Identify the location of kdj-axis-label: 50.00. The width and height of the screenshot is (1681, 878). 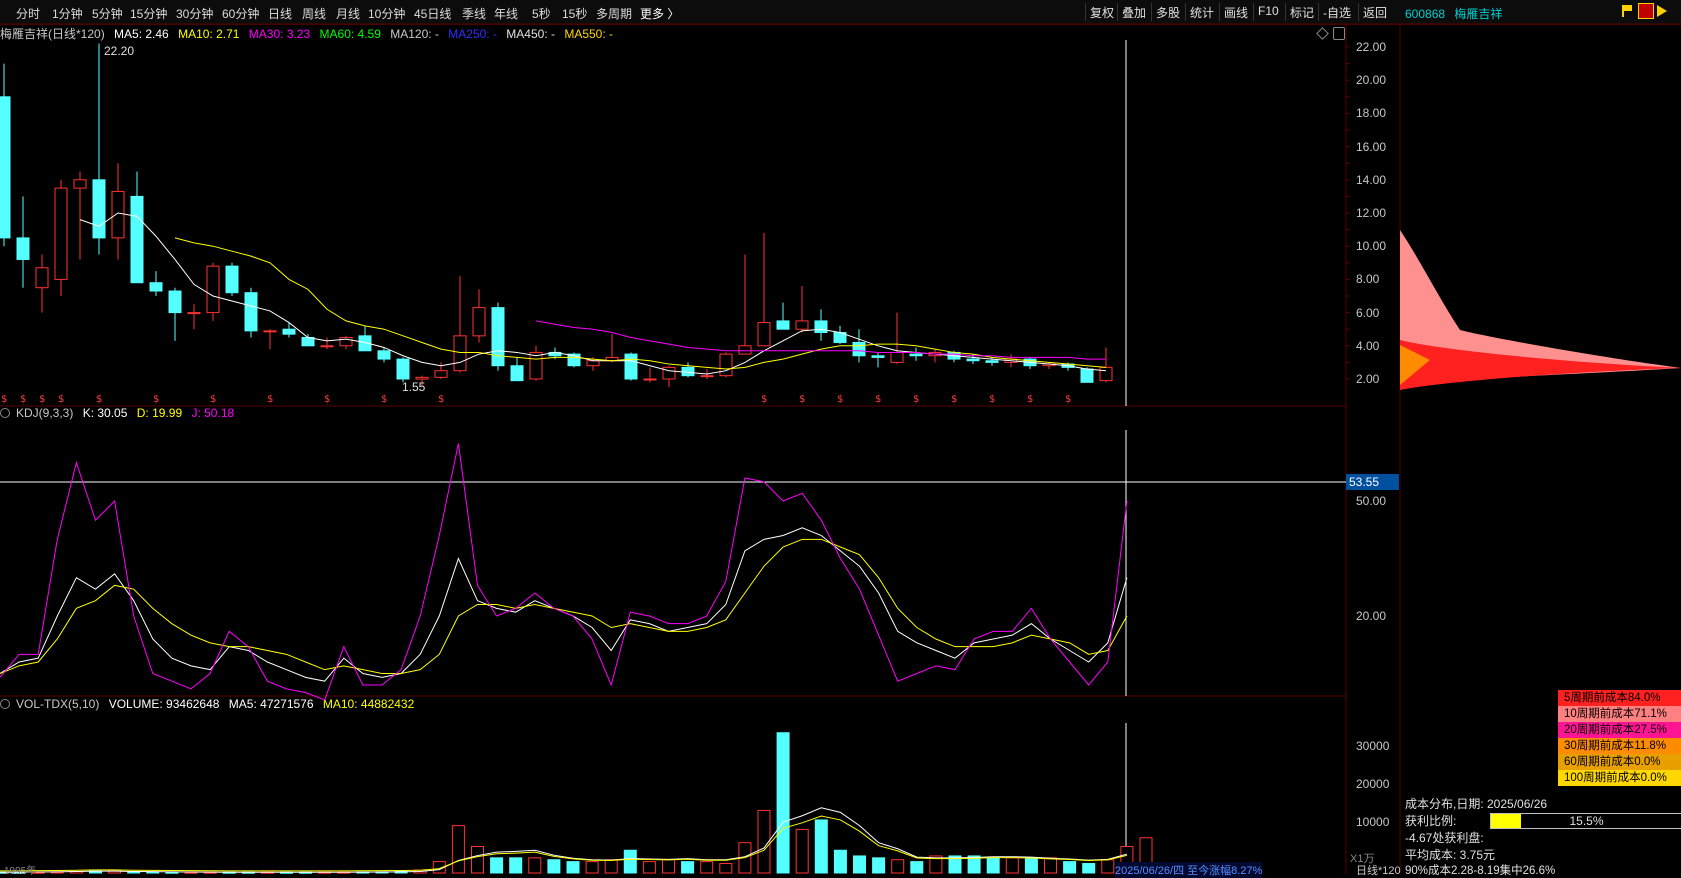
(1371, 501).